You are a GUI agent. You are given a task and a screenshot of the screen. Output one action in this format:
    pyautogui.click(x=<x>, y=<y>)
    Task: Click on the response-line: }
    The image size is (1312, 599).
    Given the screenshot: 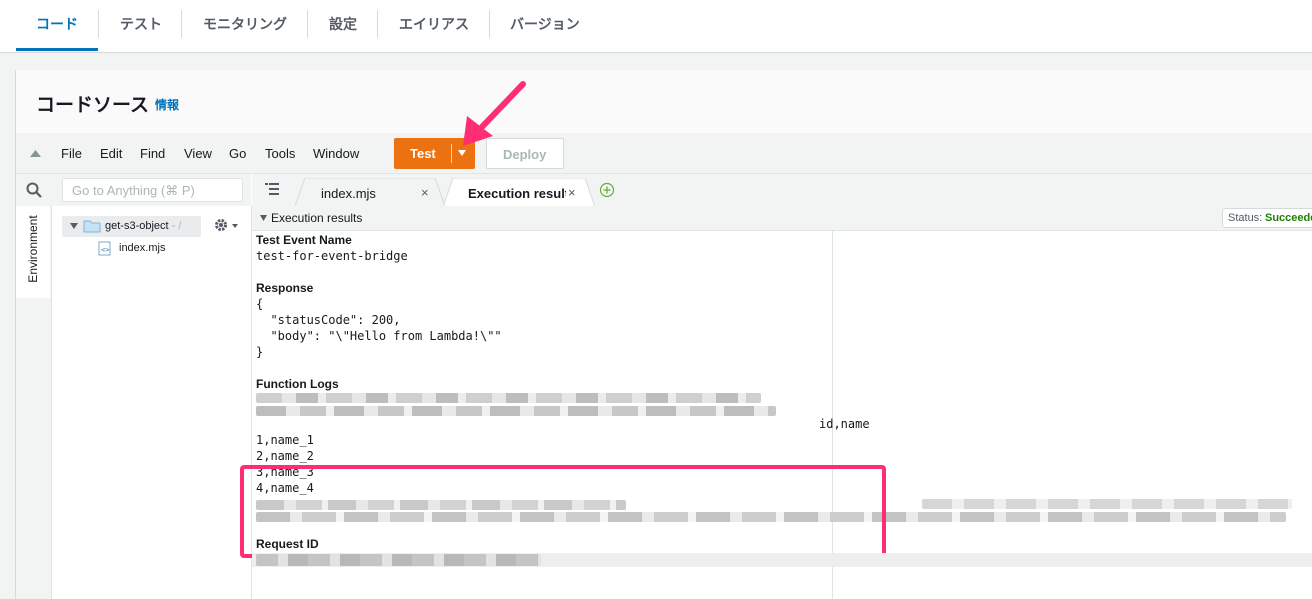 What is the action you would take?
    pyautogui.click(x=260, y=352)
    